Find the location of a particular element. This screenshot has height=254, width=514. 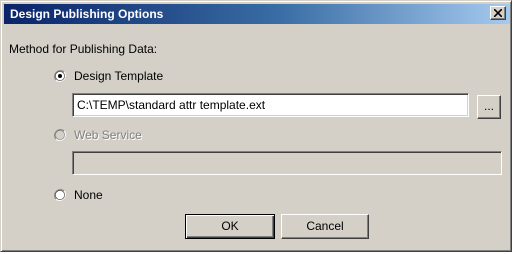

cancel-button: Cancel is located at coordinates (325, 226).